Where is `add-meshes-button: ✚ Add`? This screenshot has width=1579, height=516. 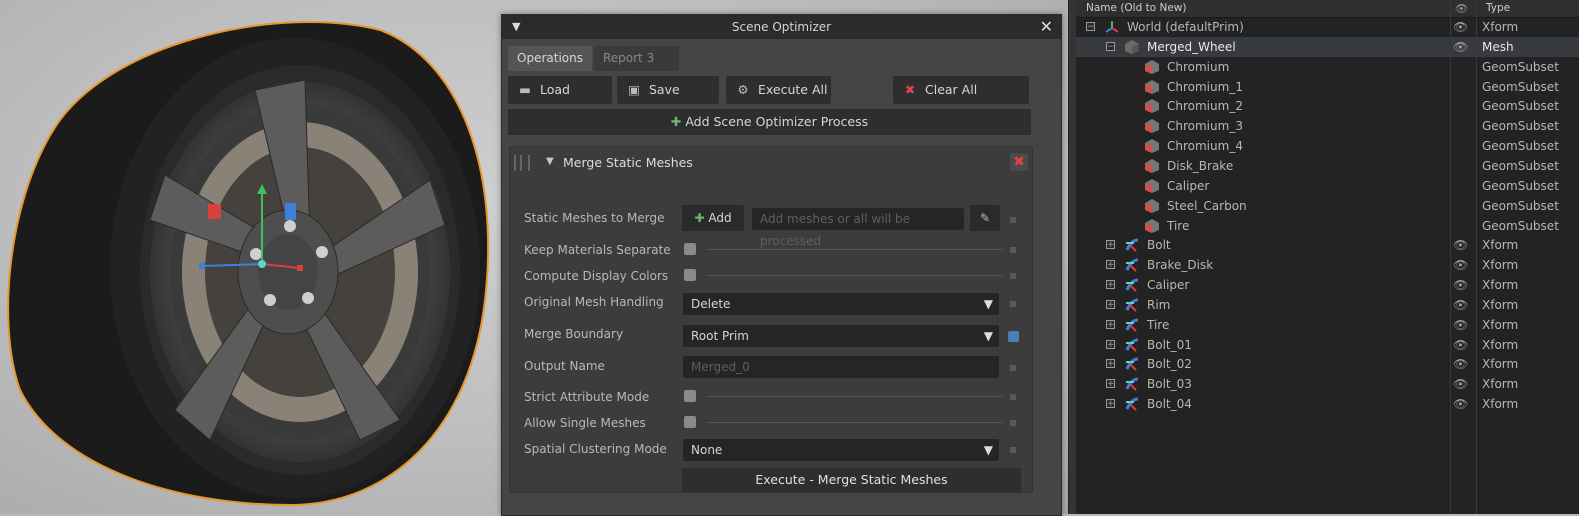
add-meshes-button: ✚ Add is located at coordinates (713, 218).